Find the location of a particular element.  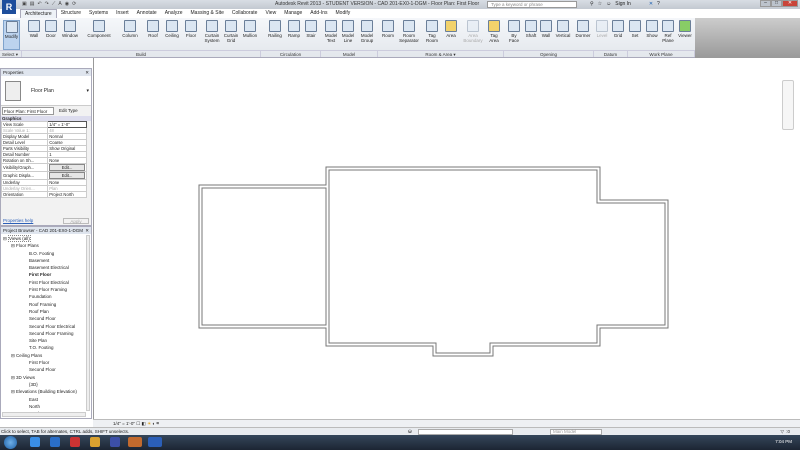

onenote-icon is located at coordinates (115, 442).